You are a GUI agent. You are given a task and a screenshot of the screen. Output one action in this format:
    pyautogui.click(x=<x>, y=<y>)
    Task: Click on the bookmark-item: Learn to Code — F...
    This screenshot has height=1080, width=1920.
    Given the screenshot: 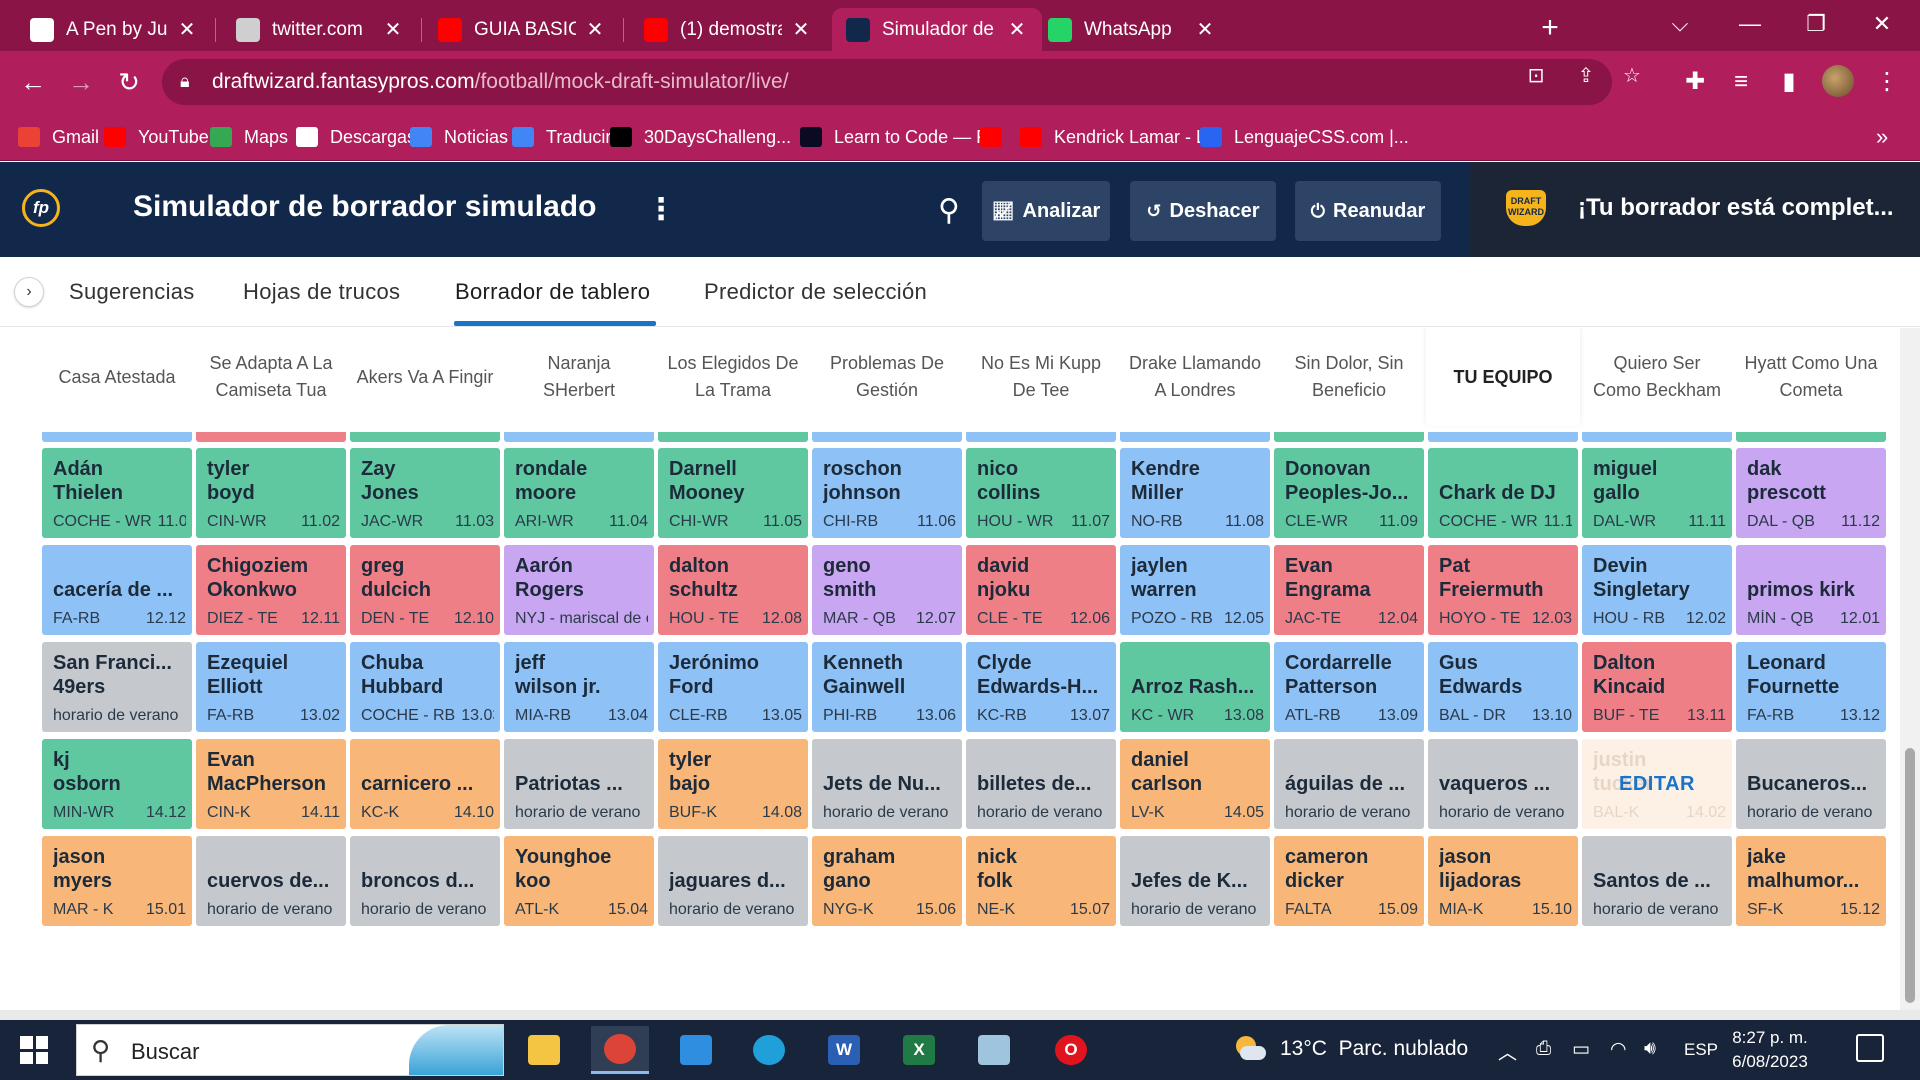 What is the action you would take?
    pyautogui.click(x=900, y=137)
    